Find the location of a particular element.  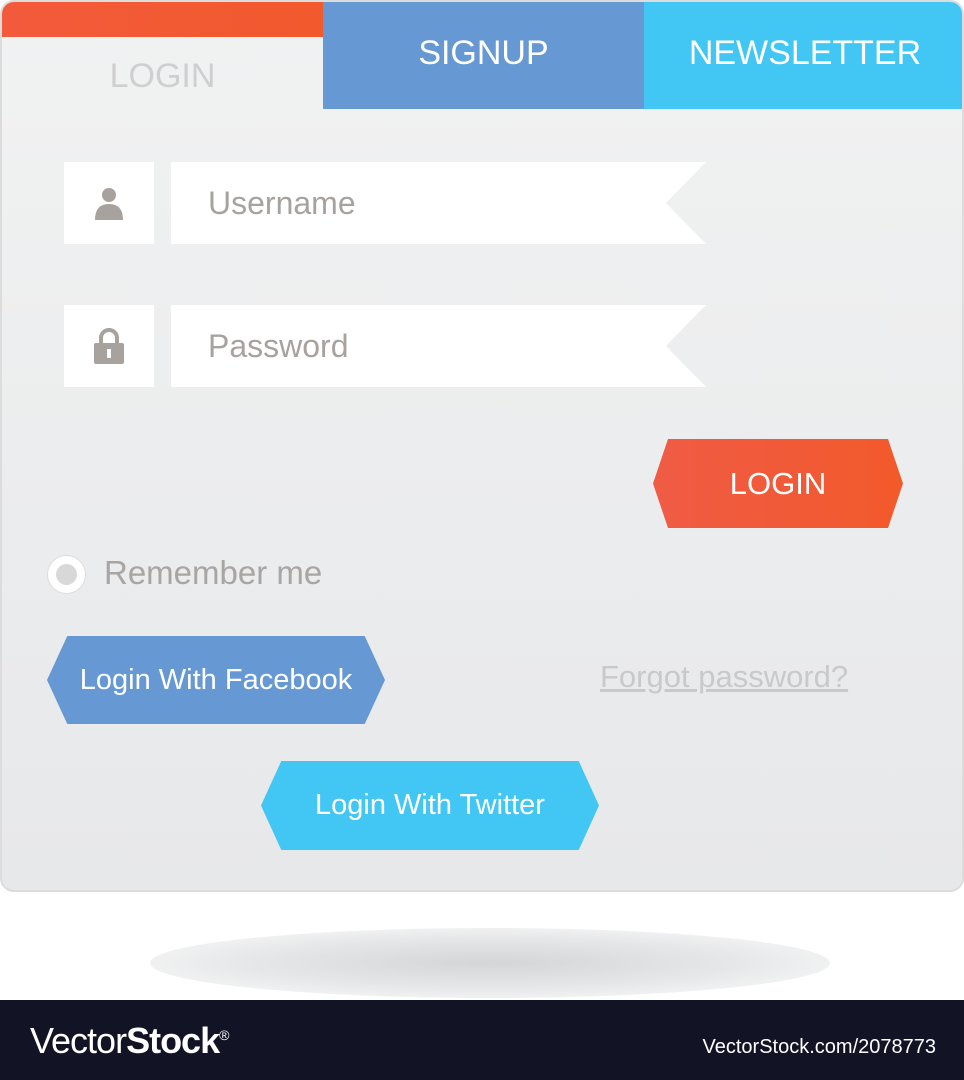

login-button: LOGIN is located at coordinates (778, 483).